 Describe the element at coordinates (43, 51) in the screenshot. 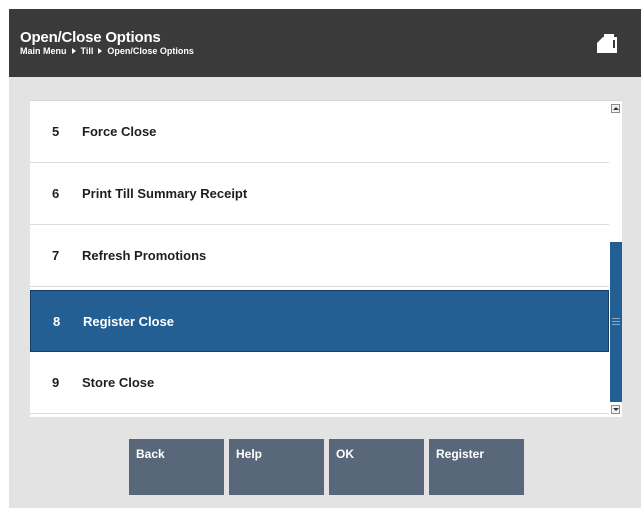

I see `breadcrumb-item-main-menu: Main Menu` at that location.